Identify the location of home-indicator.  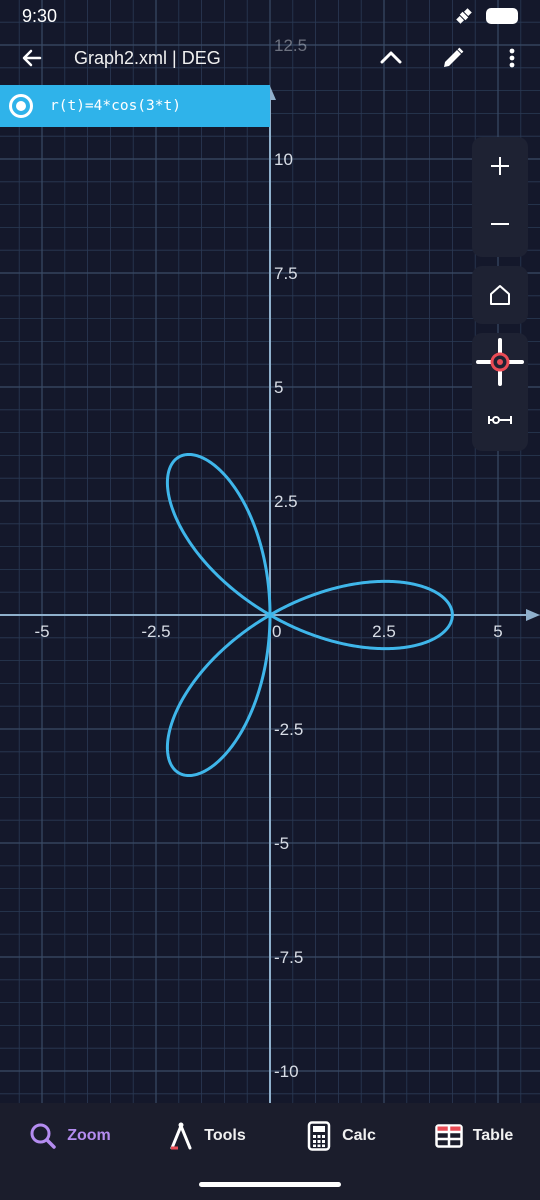
(270, 1184).